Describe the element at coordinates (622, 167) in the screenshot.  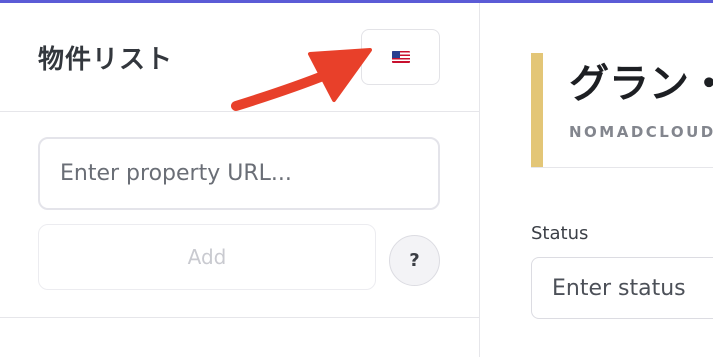
I see `detail-header-divider` at that location.